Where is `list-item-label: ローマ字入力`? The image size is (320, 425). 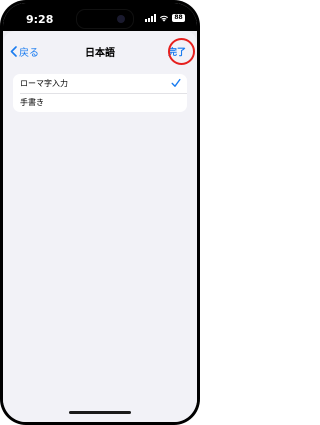
list-item-label: ローマ字入力 is located at coordinates (44, 83).